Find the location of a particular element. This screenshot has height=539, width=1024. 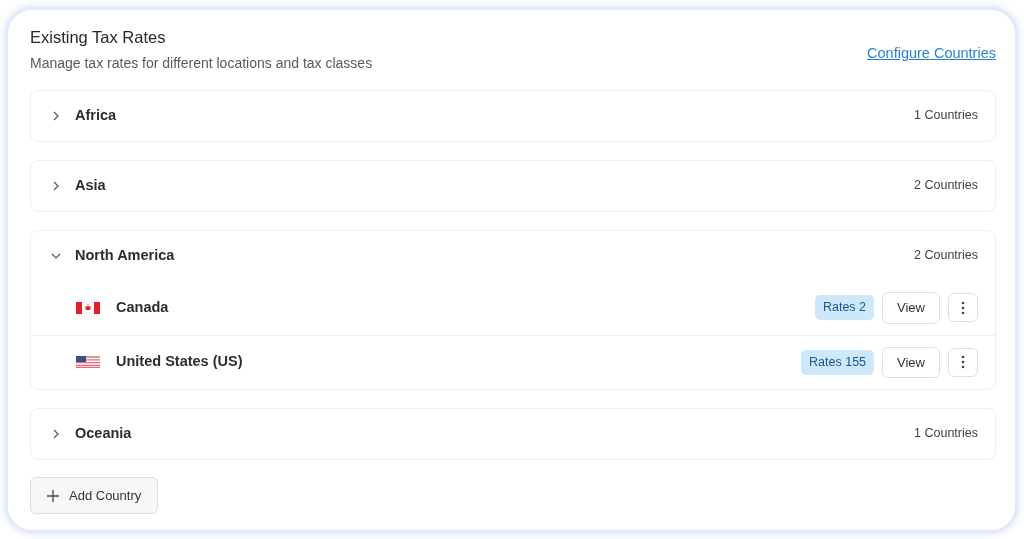

plus-icon is located at coordinates (53, 495).